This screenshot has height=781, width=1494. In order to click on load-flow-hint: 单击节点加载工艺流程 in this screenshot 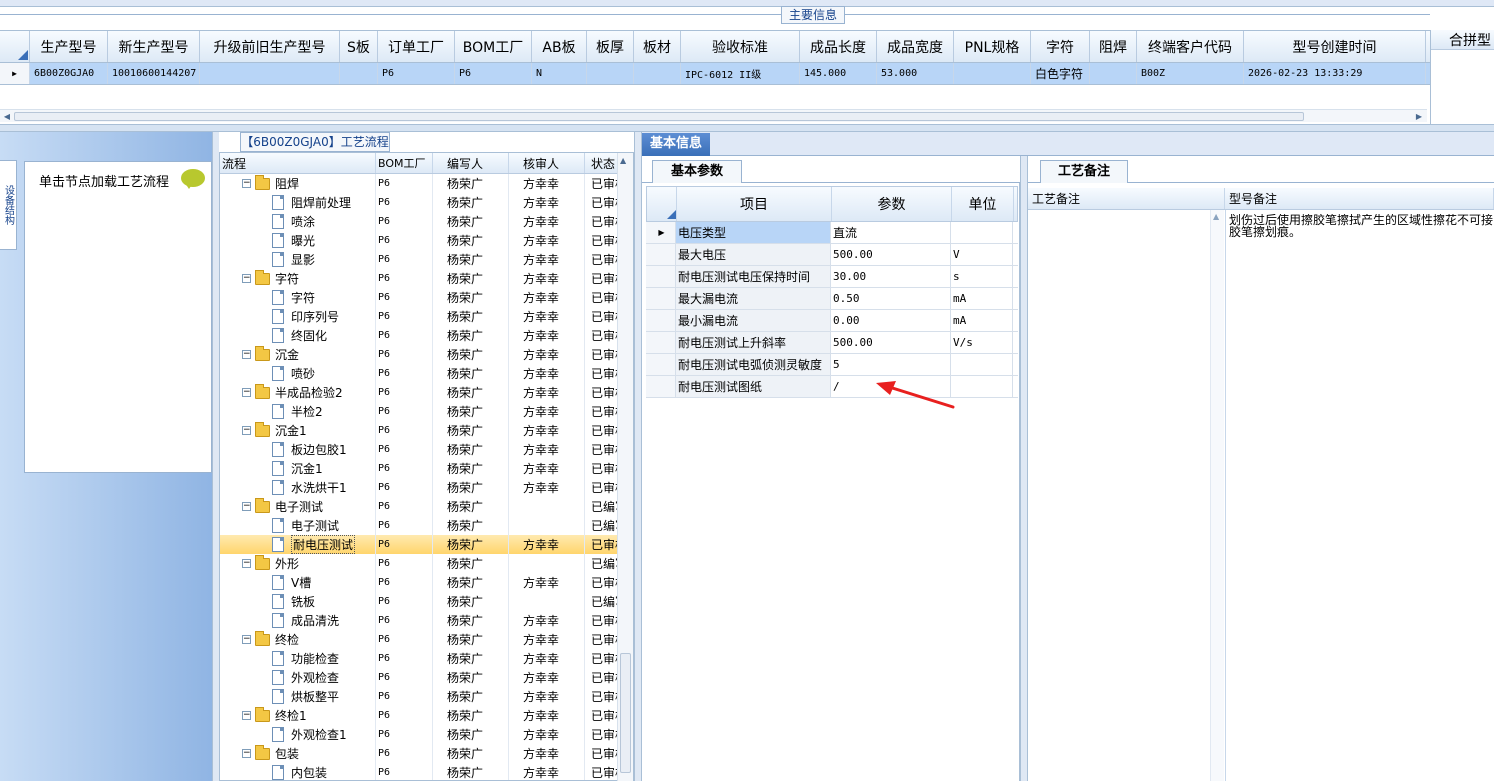, I will do `click(104, 180)`.